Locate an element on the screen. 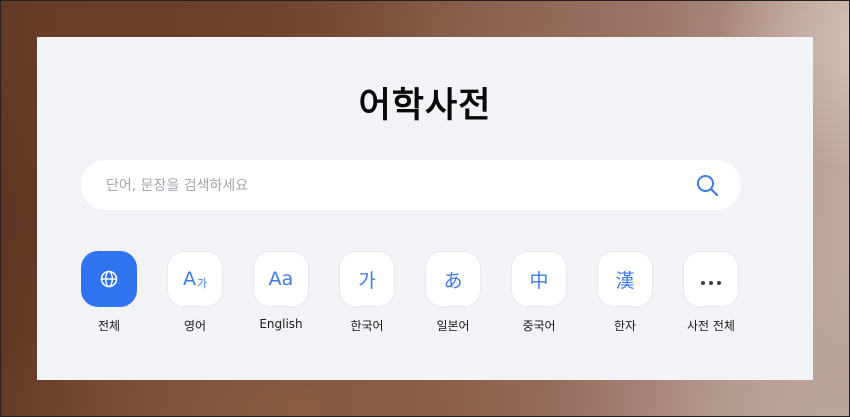  category-hanja-tile: 漢 is located at coordinates (625, 279).